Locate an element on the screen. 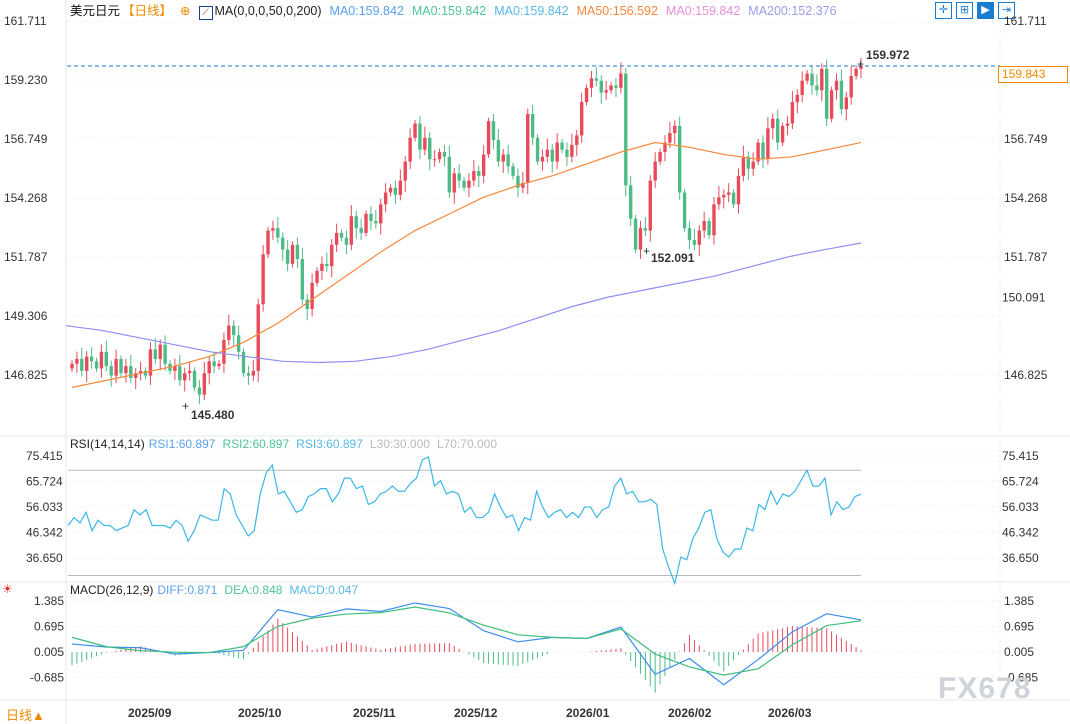 Image resolution: width=1070 pixels, height=724 pixels. x-tick-label: 2026/03 is located at coordinates (790, 713).